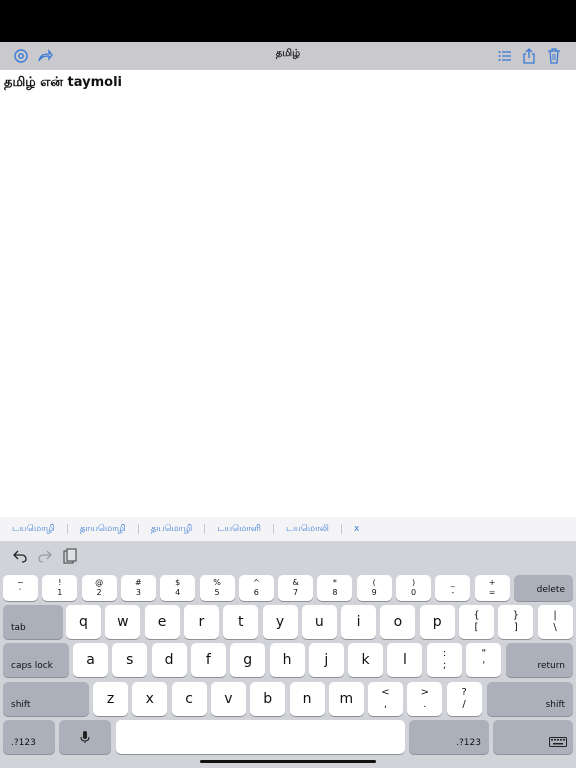  Describe the element at coordinates (217, 588) in the screenshot. I see `key-5: % 5` at that location.